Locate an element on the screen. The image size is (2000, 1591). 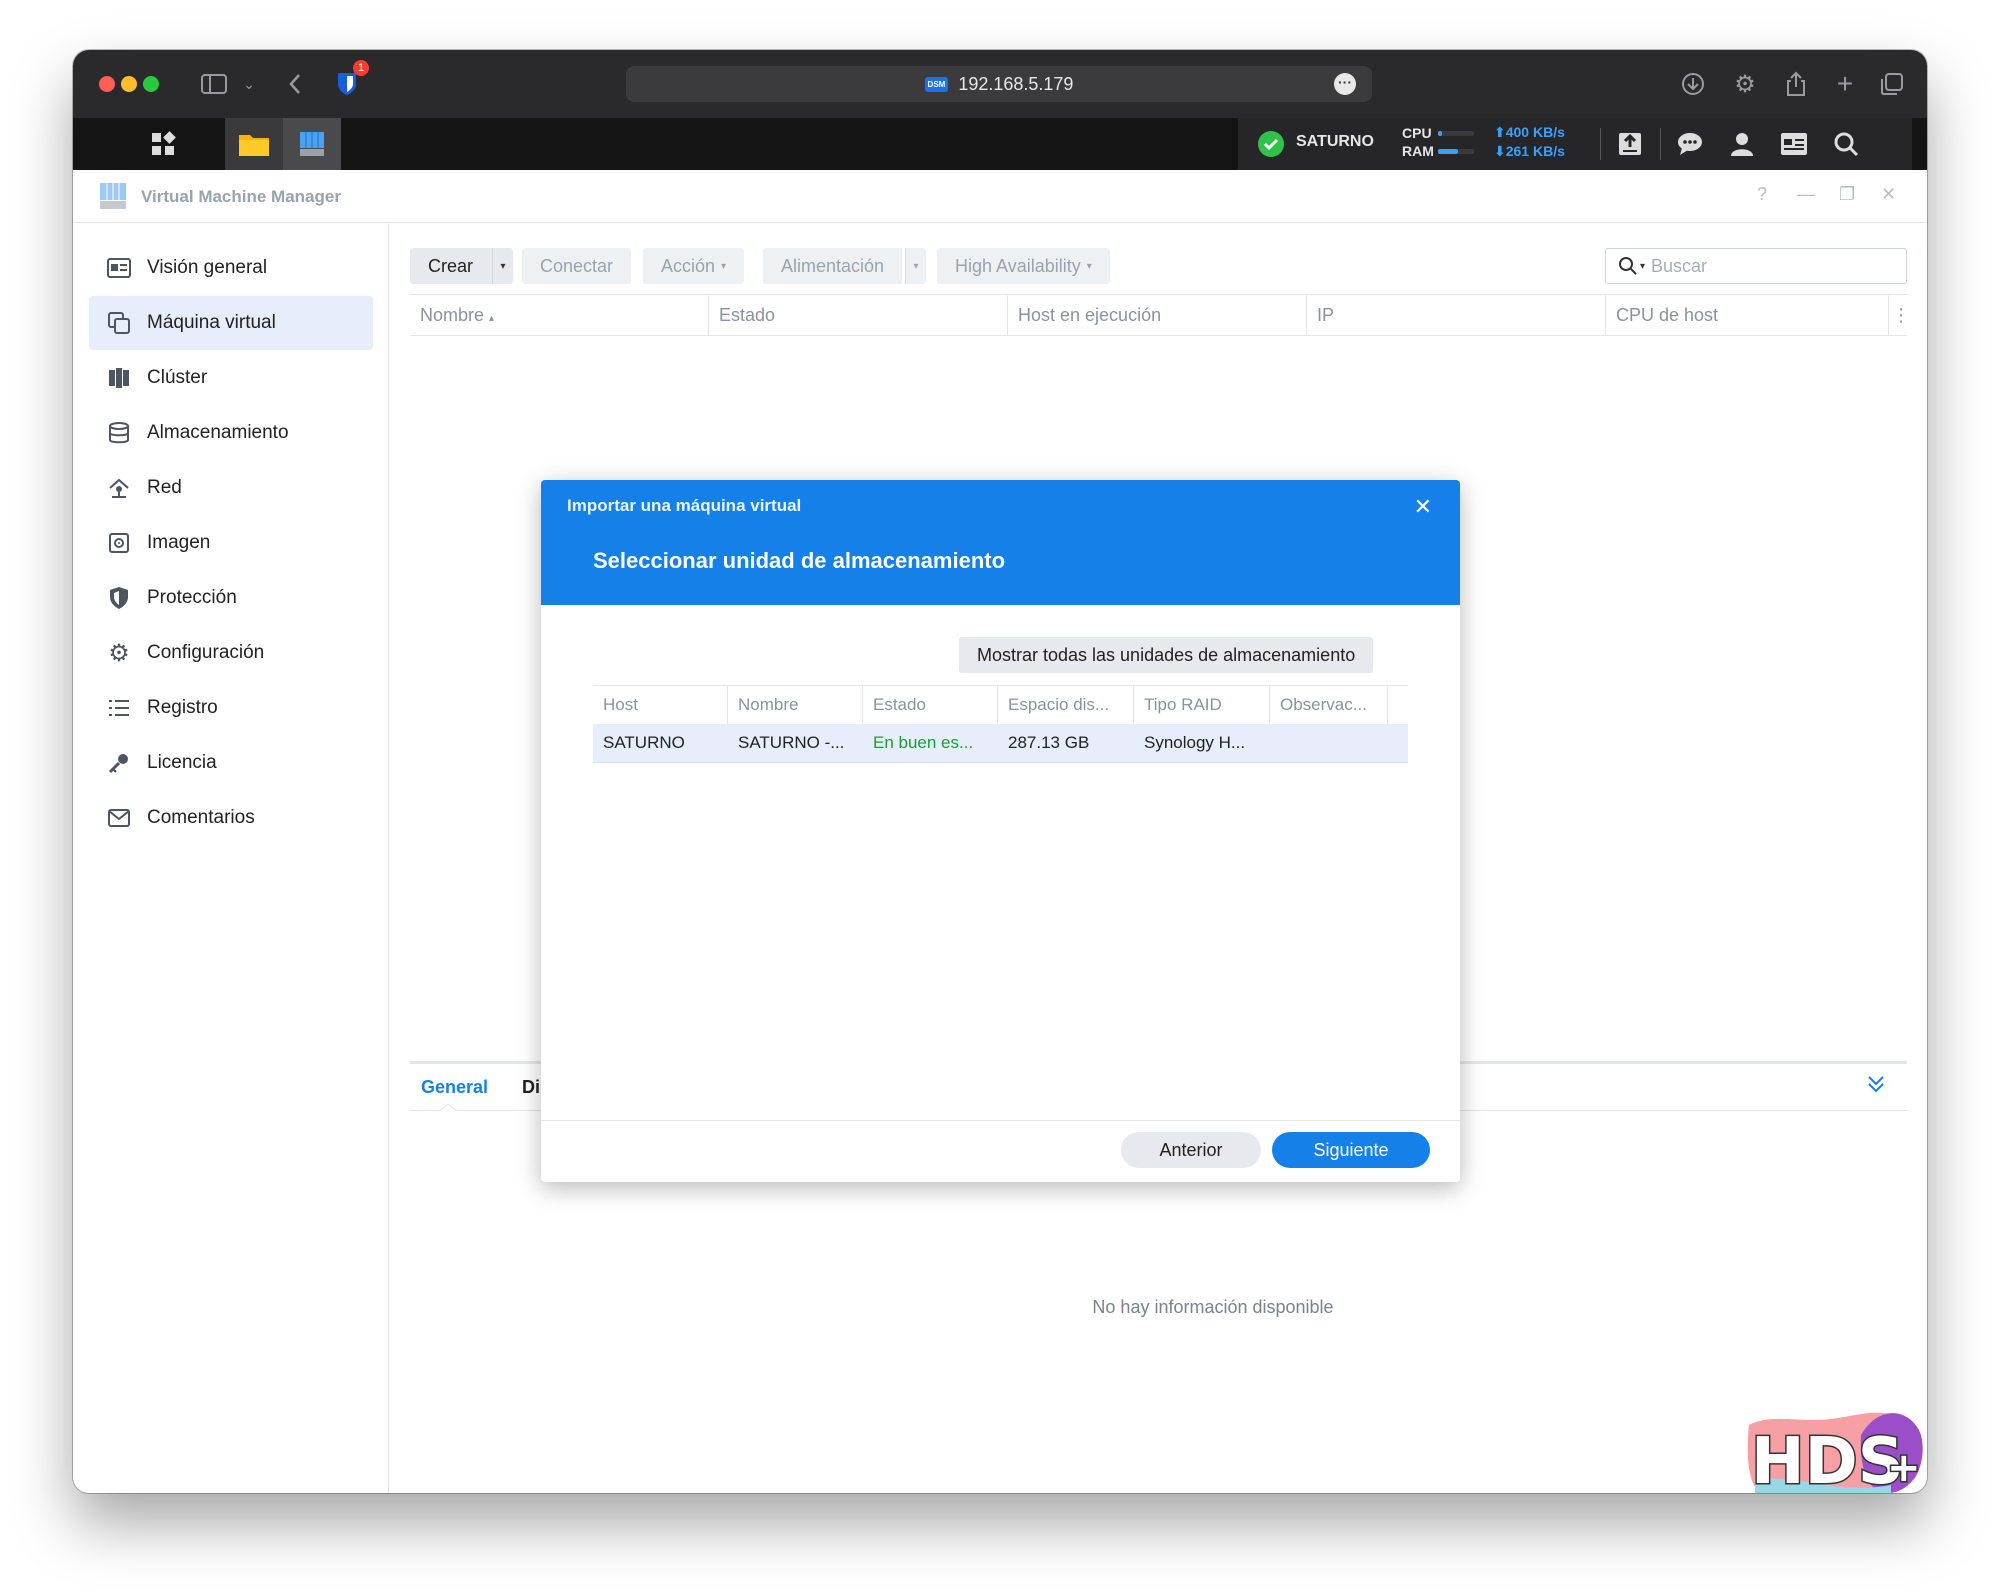
sidebar-item-settings: ⚙ Configuración is located at coordinates (231, 653).